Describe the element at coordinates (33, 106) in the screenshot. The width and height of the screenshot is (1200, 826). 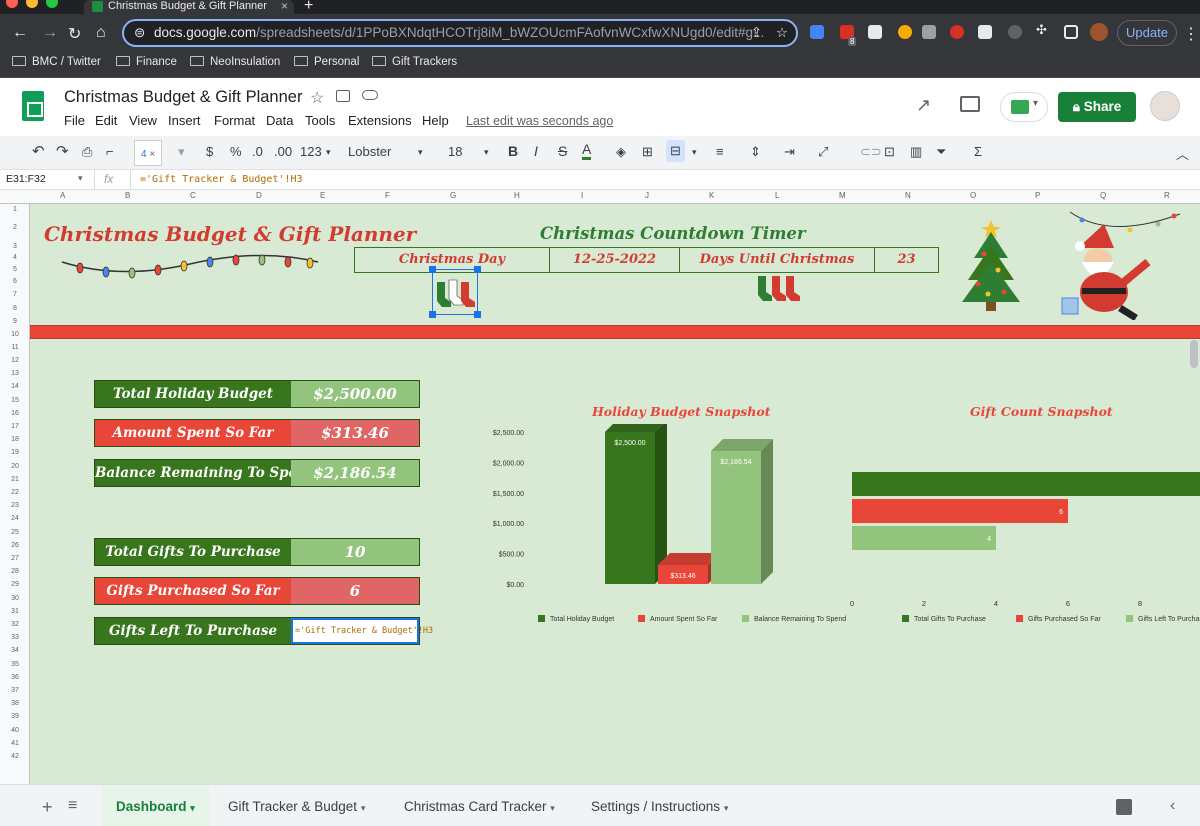
I see `sheets-logo-icon` at that location.